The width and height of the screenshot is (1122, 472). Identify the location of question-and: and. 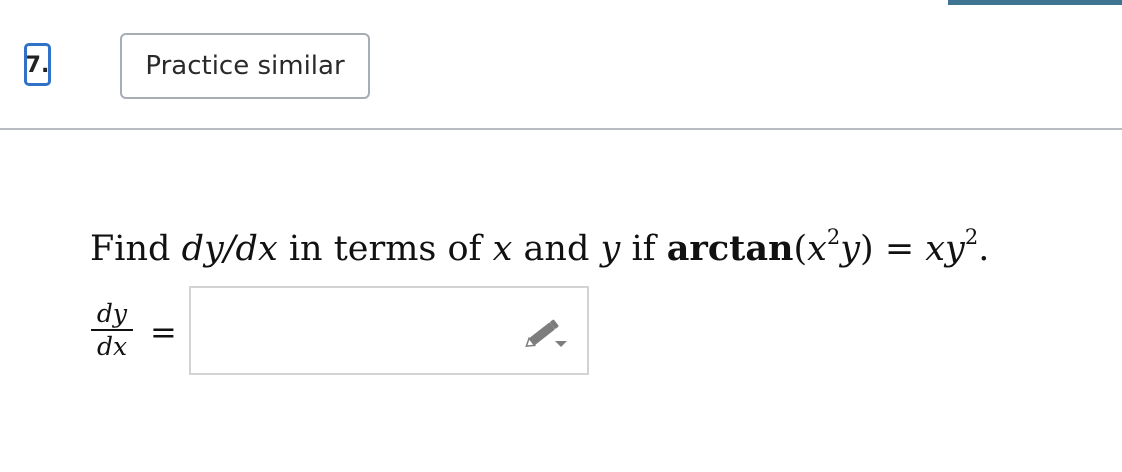
(556, 249).